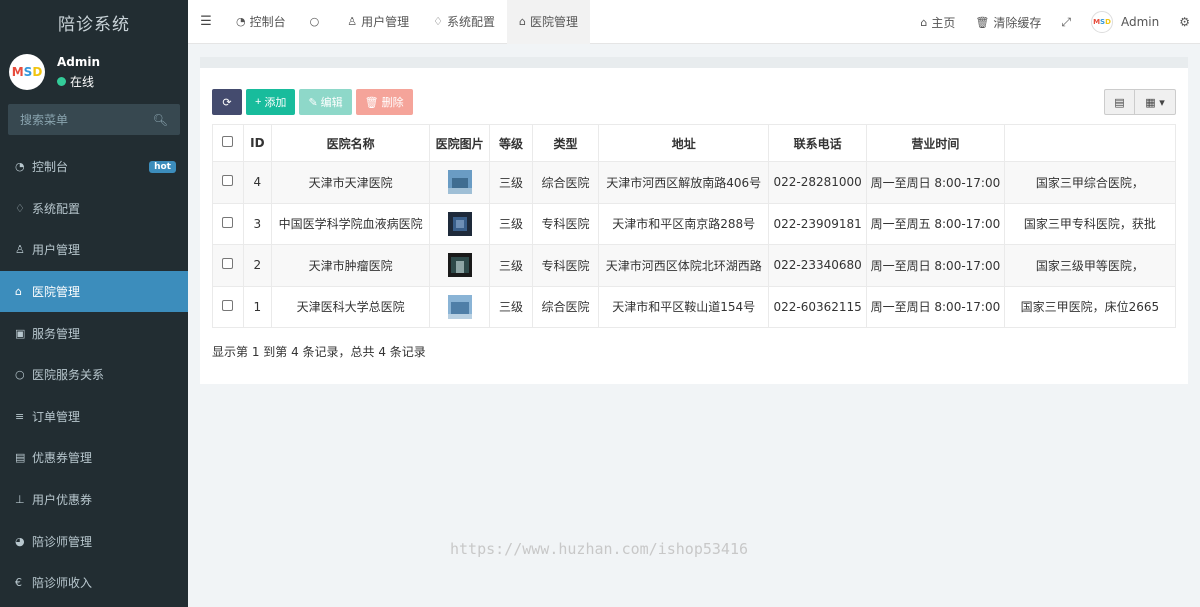 The image size is (1200, 607). I want to click on refresh-button: ⟳, so click(227, 102).